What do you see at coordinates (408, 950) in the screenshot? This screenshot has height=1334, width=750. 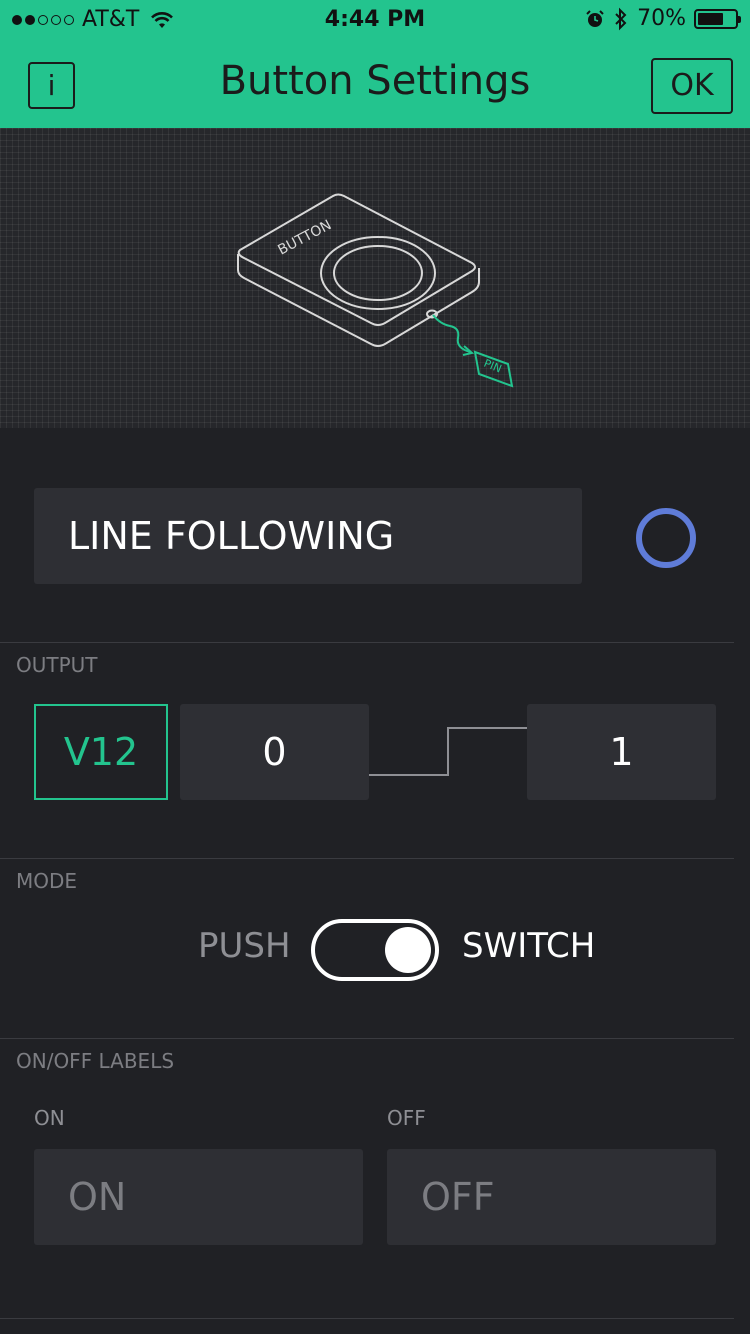 I see `toggle-knob` at bounding box center [408, 950].